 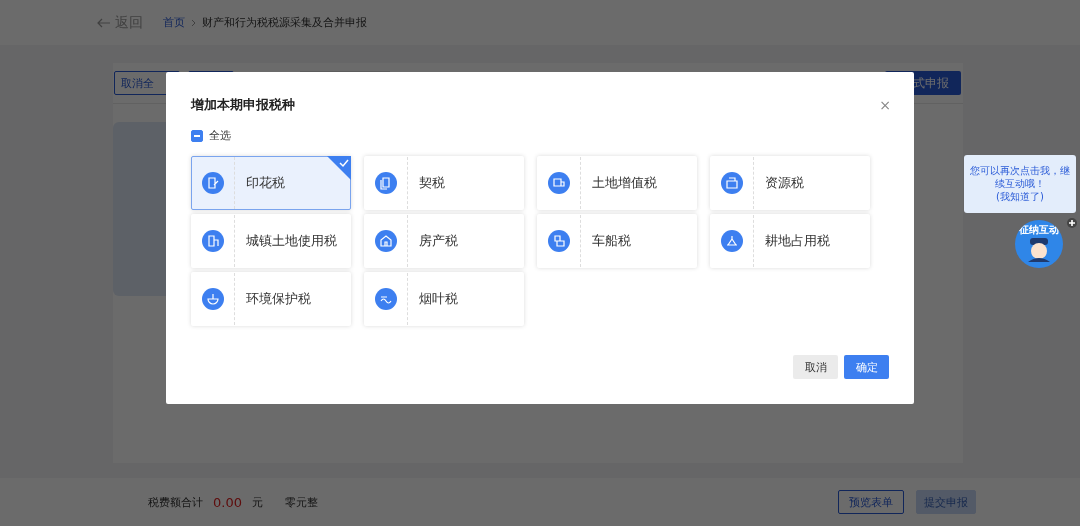 I want to click on tax-card: 印花税, so click(x=271, y=183).